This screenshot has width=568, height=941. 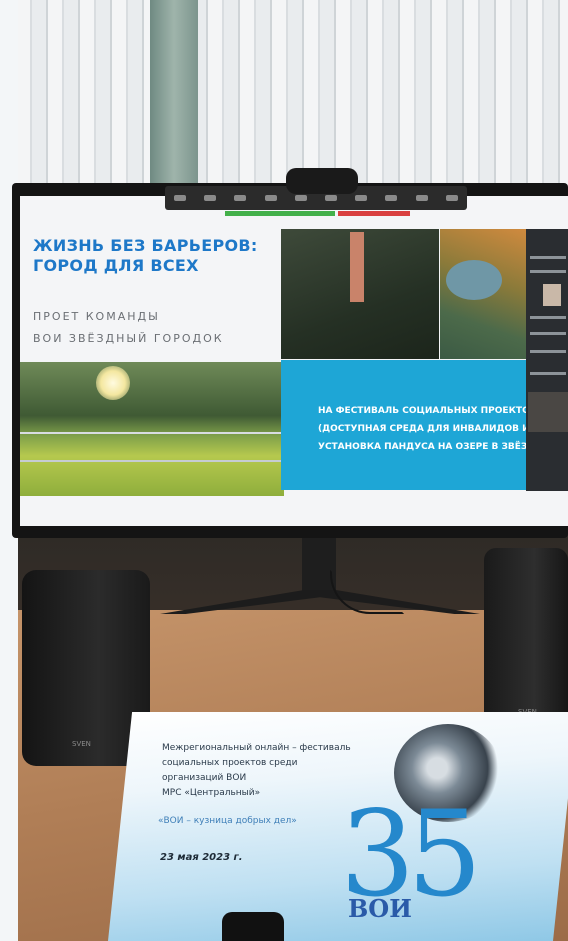 What do you see at coordinates (201, 857) in the screenshot?
I see `poster-date: 23 мая 2023 г.` at bounding box center [201, 857].